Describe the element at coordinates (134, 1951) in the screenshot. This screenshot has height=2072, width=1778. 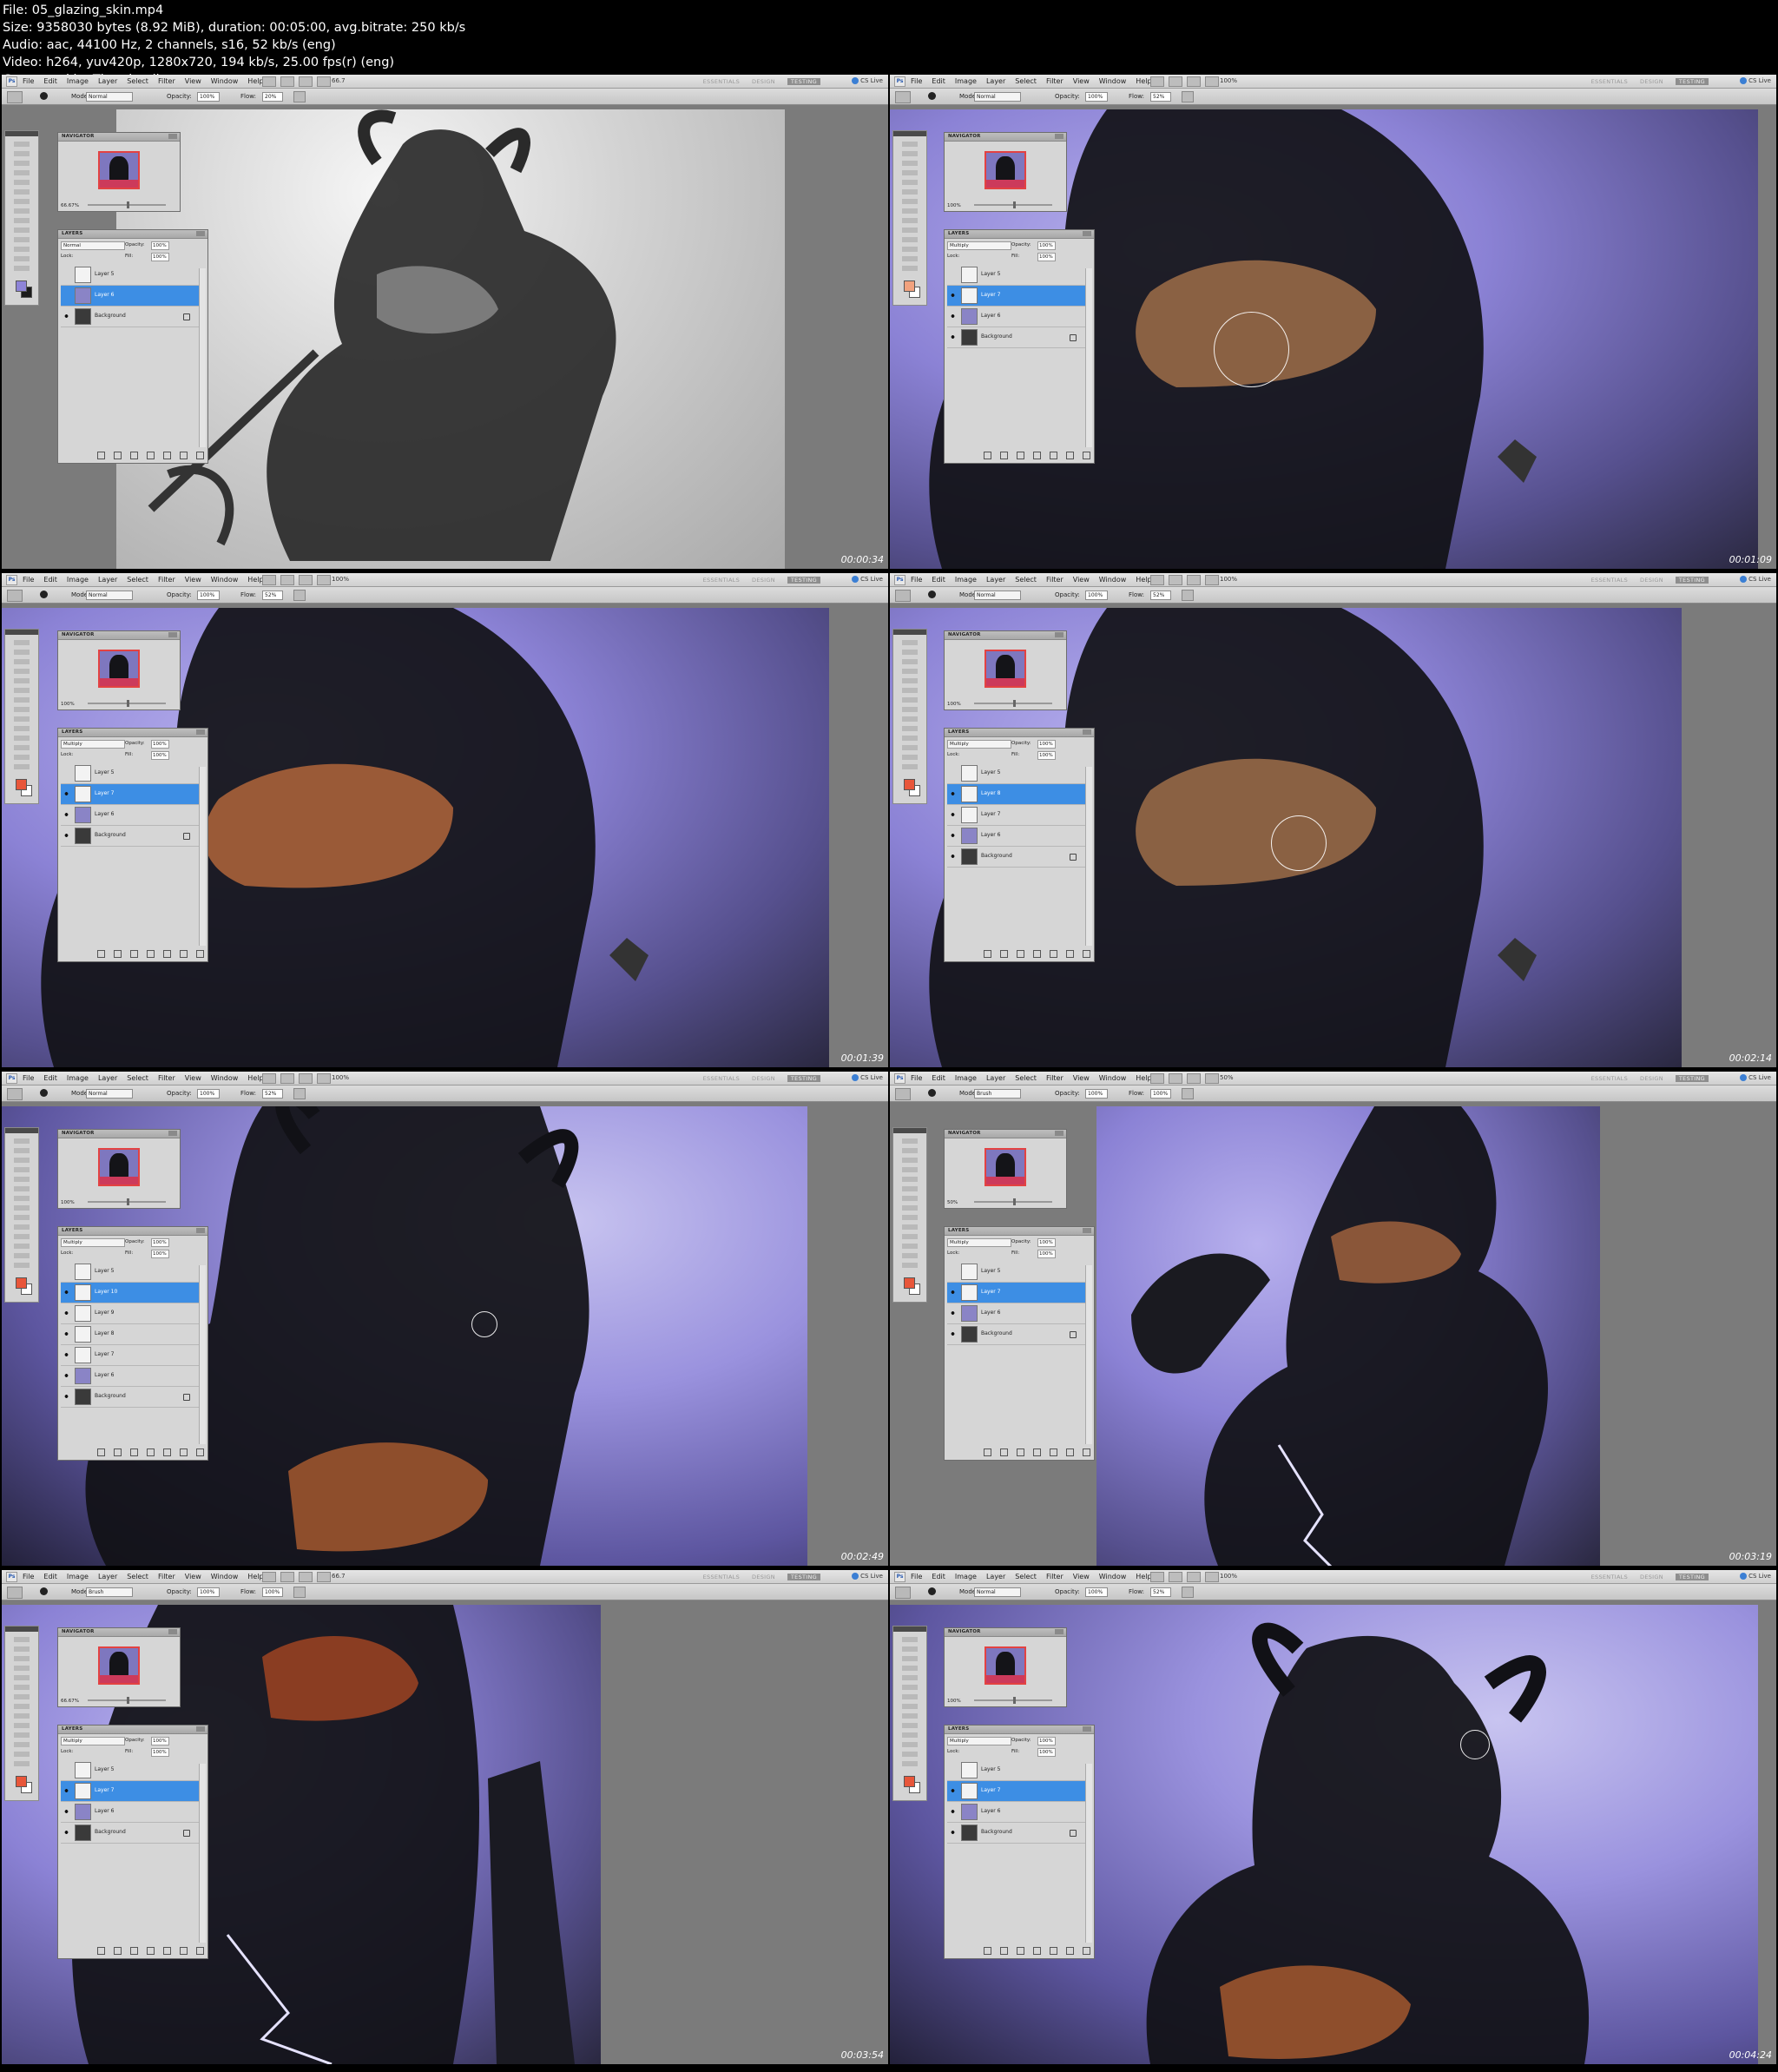
I see `add-mask-icon` at that location.